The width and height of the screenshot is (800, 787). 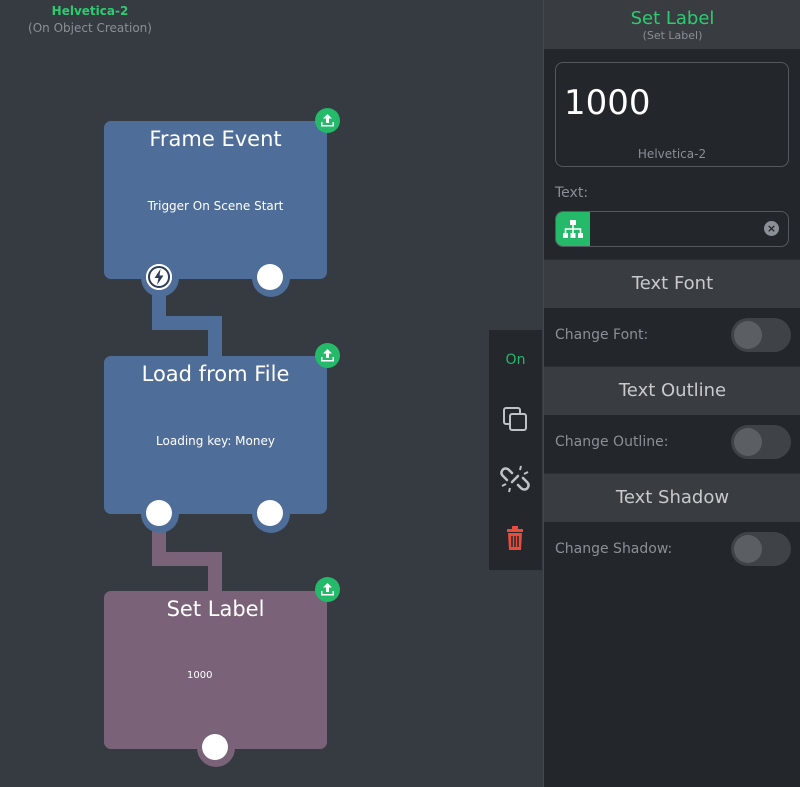 I want to click on panel-subtitle: (Set Label), so click(x=672, y=35).